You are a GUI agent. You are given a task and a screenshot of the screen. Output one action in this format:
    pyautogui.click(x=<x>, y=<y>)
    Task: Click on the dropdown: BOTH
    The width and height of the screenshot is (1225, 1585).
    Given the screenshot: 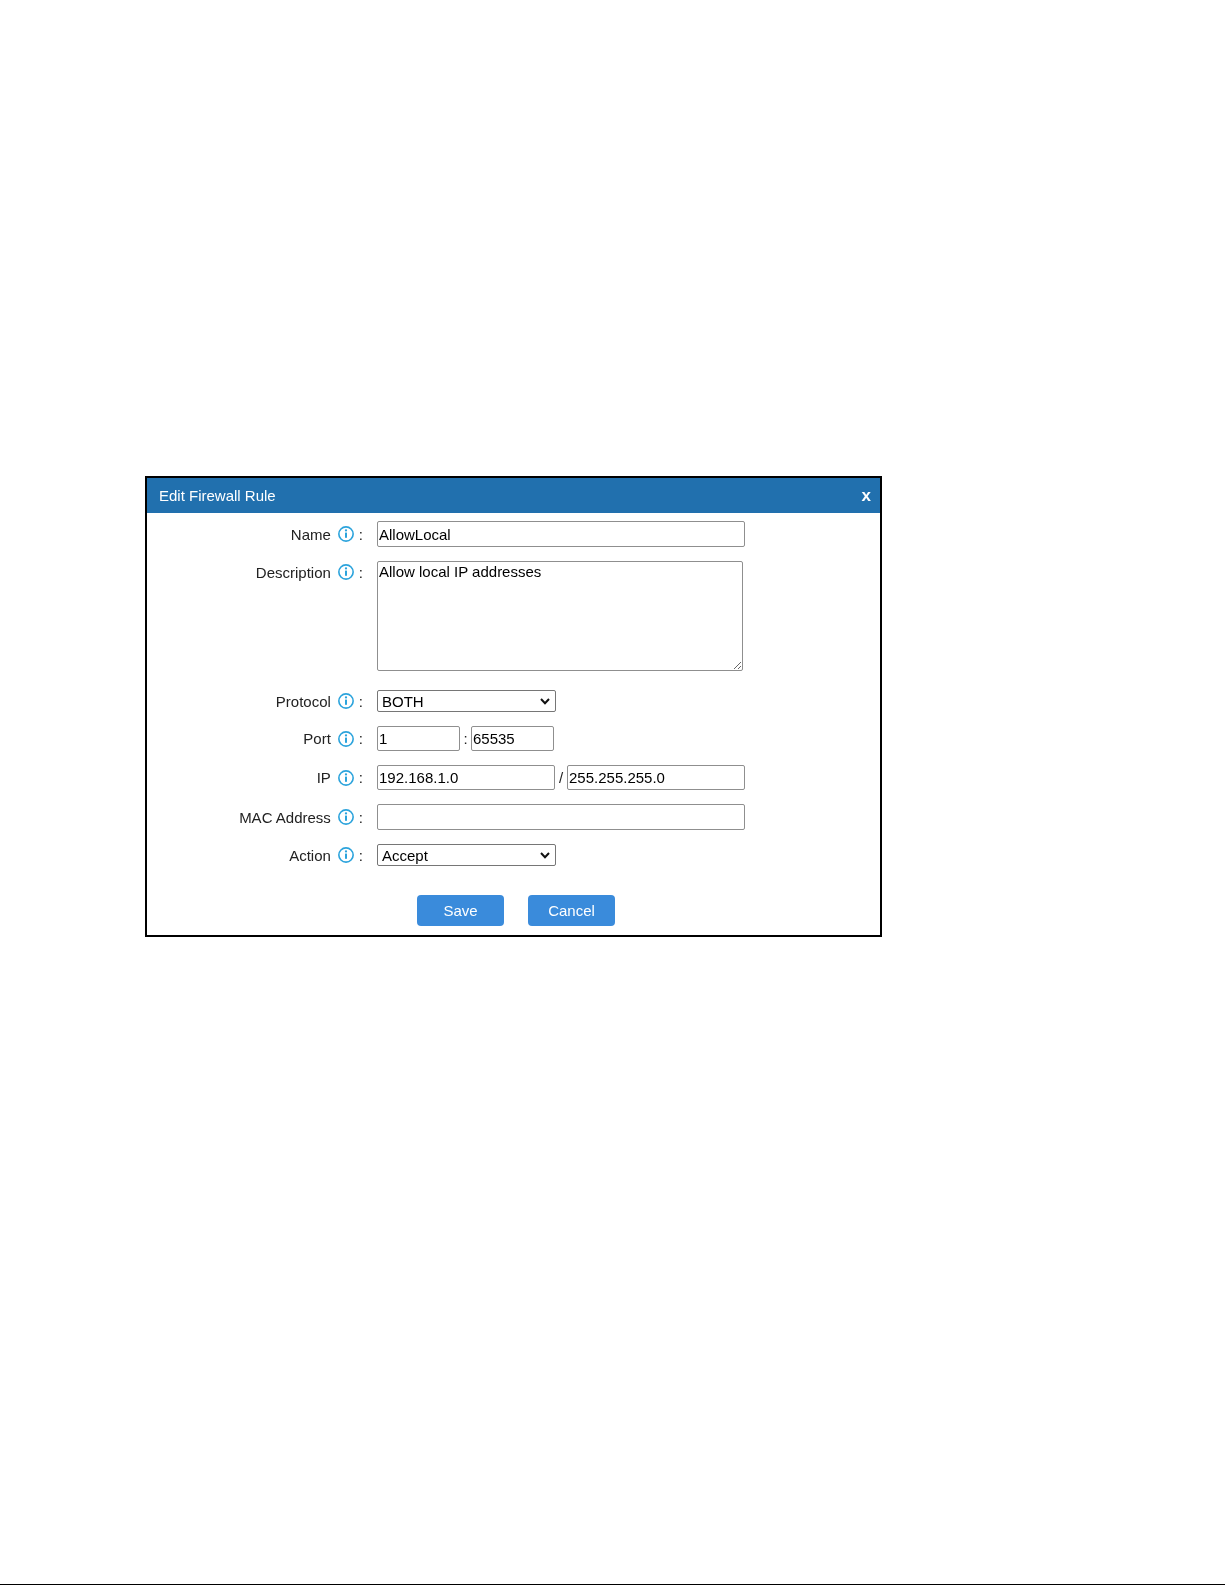 What is the action you would take?
    pyautogui.click(x=466, y=701)
    